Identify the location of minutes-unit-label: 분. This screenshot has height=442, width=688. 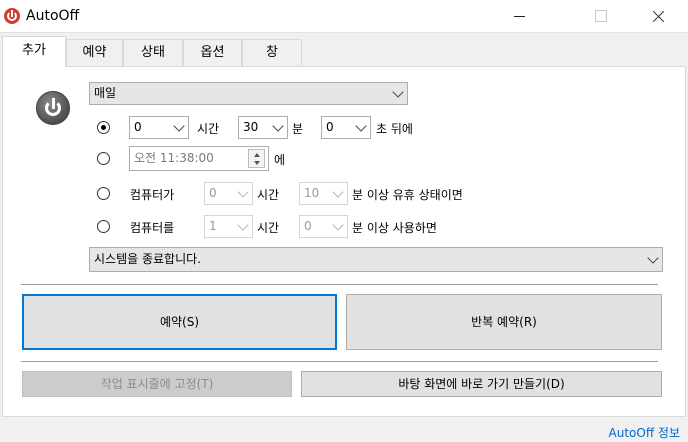
(298, 129).